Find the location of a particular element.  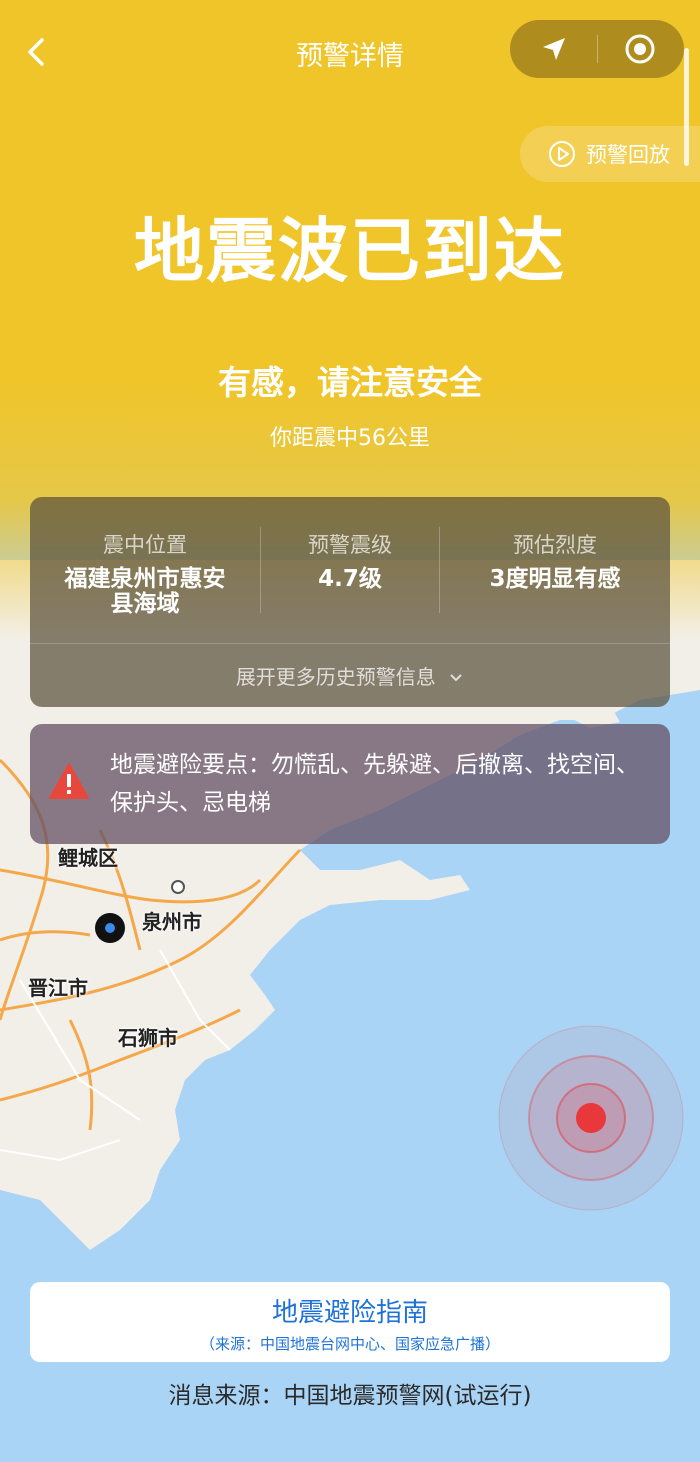

intensity-label: 预估烈度 is located at coordinates (555, 545).